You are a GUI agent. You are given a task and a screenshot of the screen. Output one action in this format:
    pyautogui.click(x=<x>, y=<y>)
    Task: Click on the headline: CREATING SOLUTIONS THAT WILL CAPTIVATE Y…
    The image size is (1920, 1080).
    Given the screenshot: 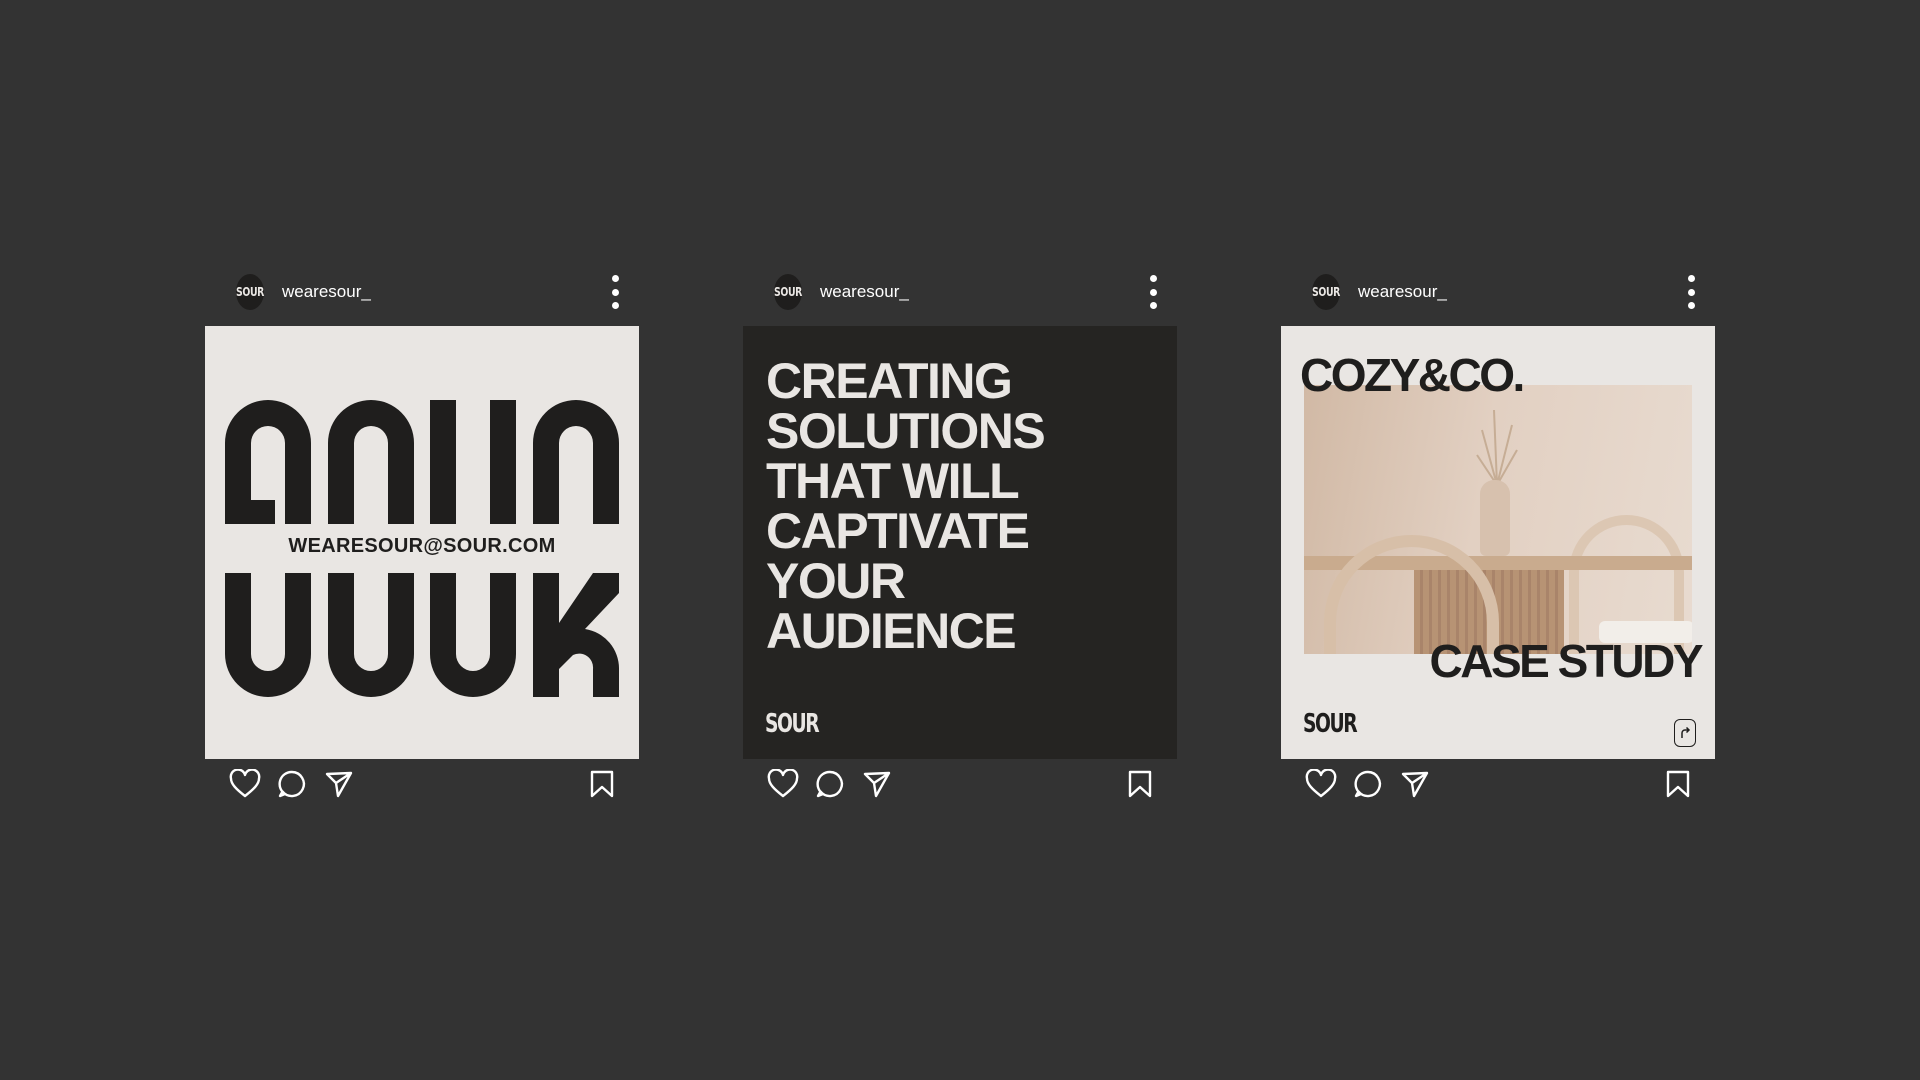 What is the action you would take?
    pyautogui.click(x=956, y=506)
    